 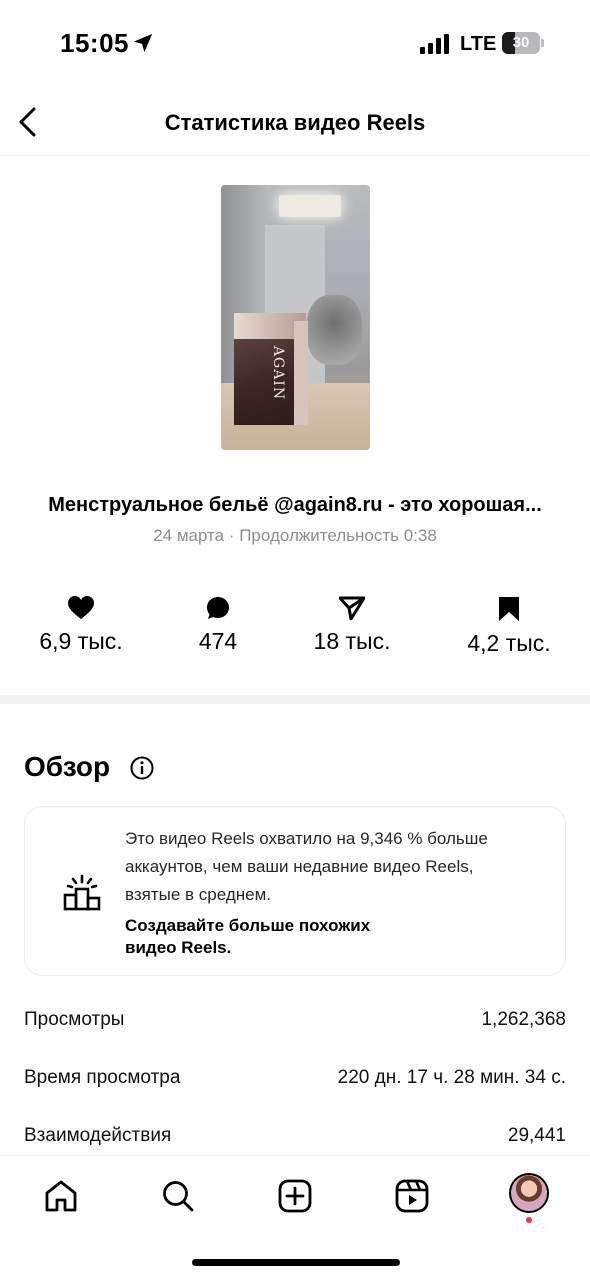 I want to click on saves-stat: 4,2 тыс., so click(x=509, y=626).